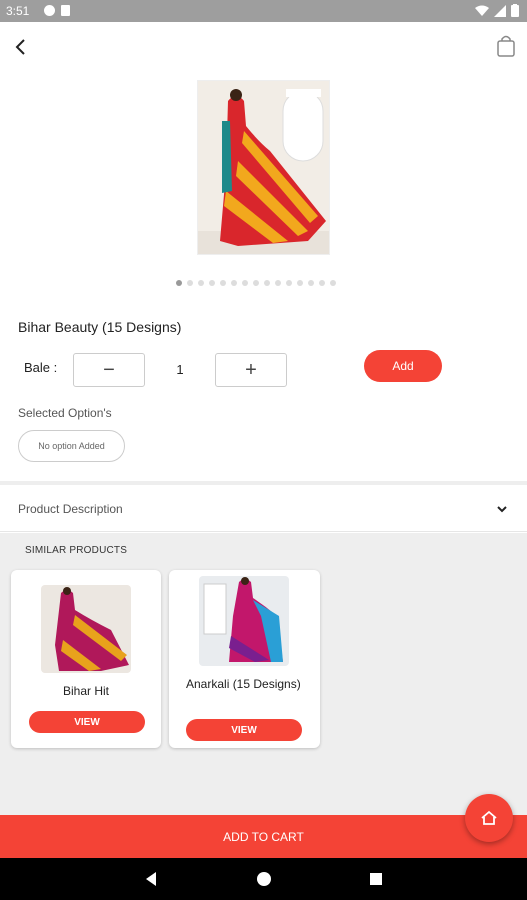  Describe the element at coordinates (65, 413) in the screenshot. I see `selected-options-label: Selected Option's` at that location.